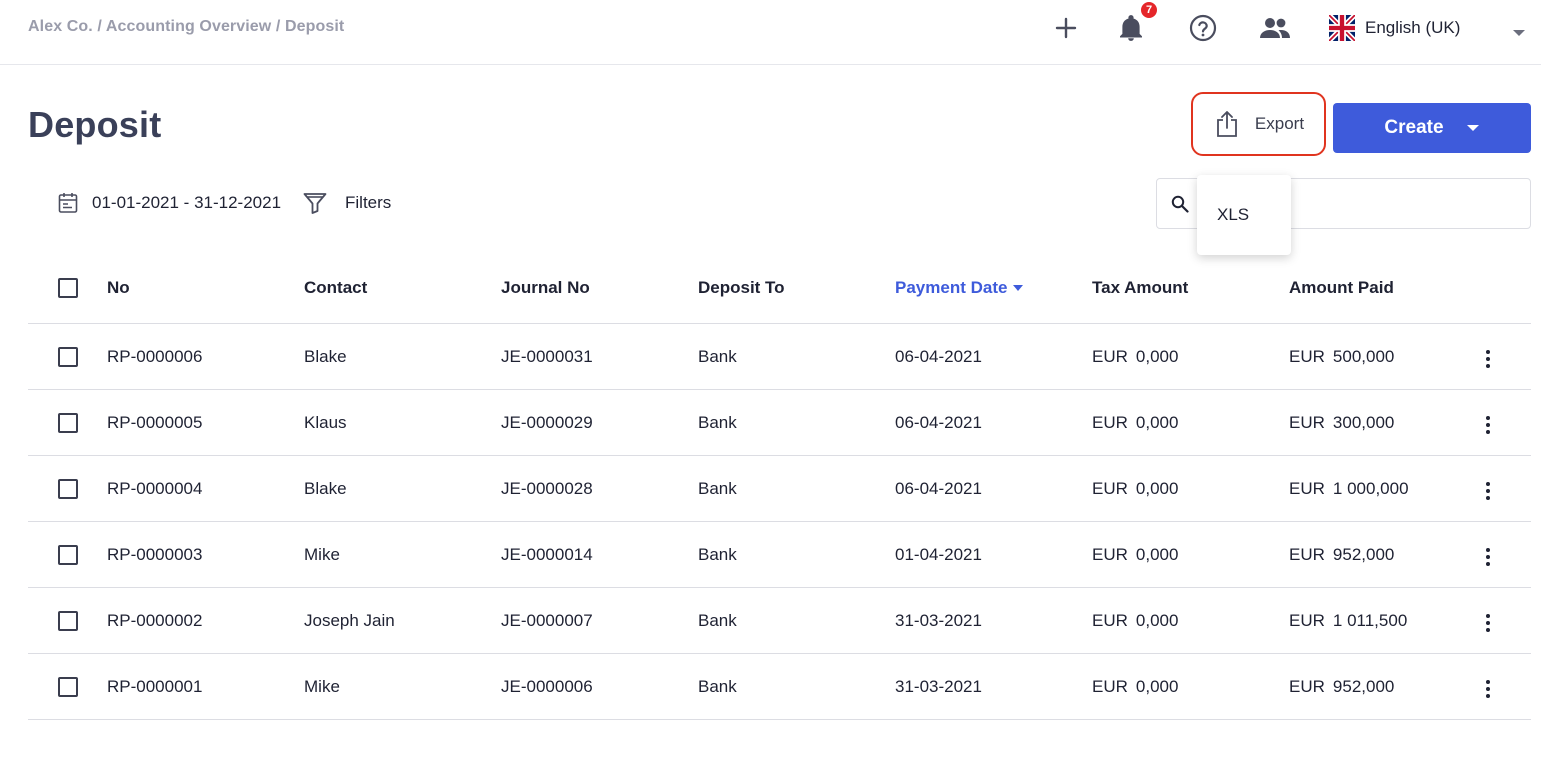 The height and width of the screenshot is (776, 1541). What do you see at coordinates (1180, 204) in the screenshot?
I see `magnifier-icon` at bounding box center [1180, 204].